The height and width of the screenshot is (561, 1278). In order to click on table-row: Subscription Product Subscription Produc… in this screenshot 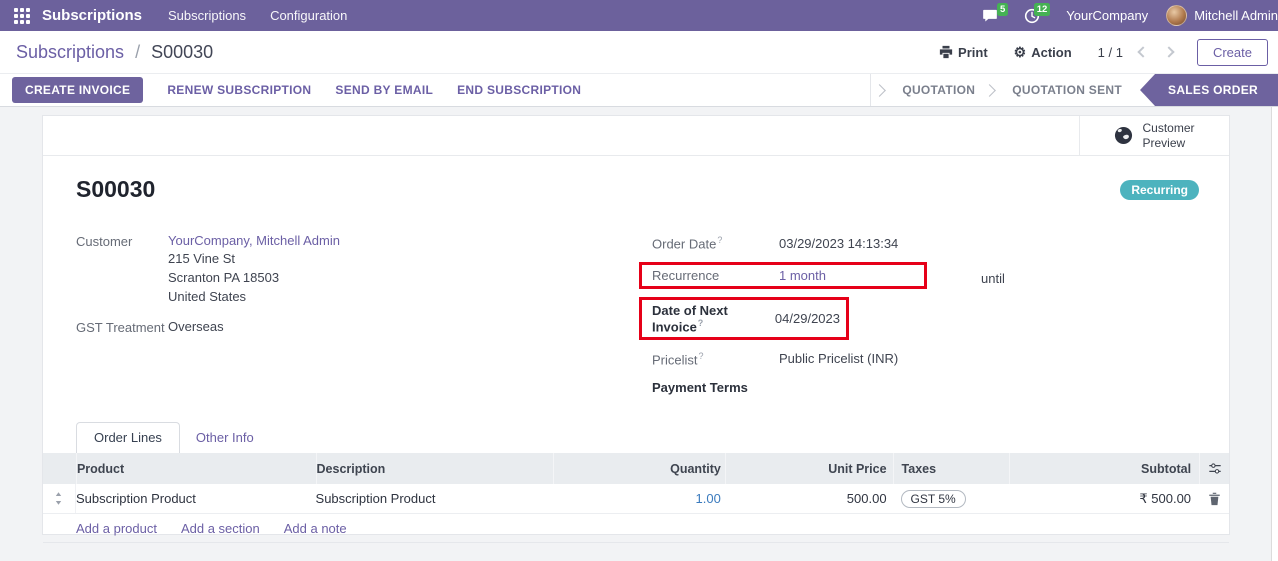, I will do `click(636, 499)`.